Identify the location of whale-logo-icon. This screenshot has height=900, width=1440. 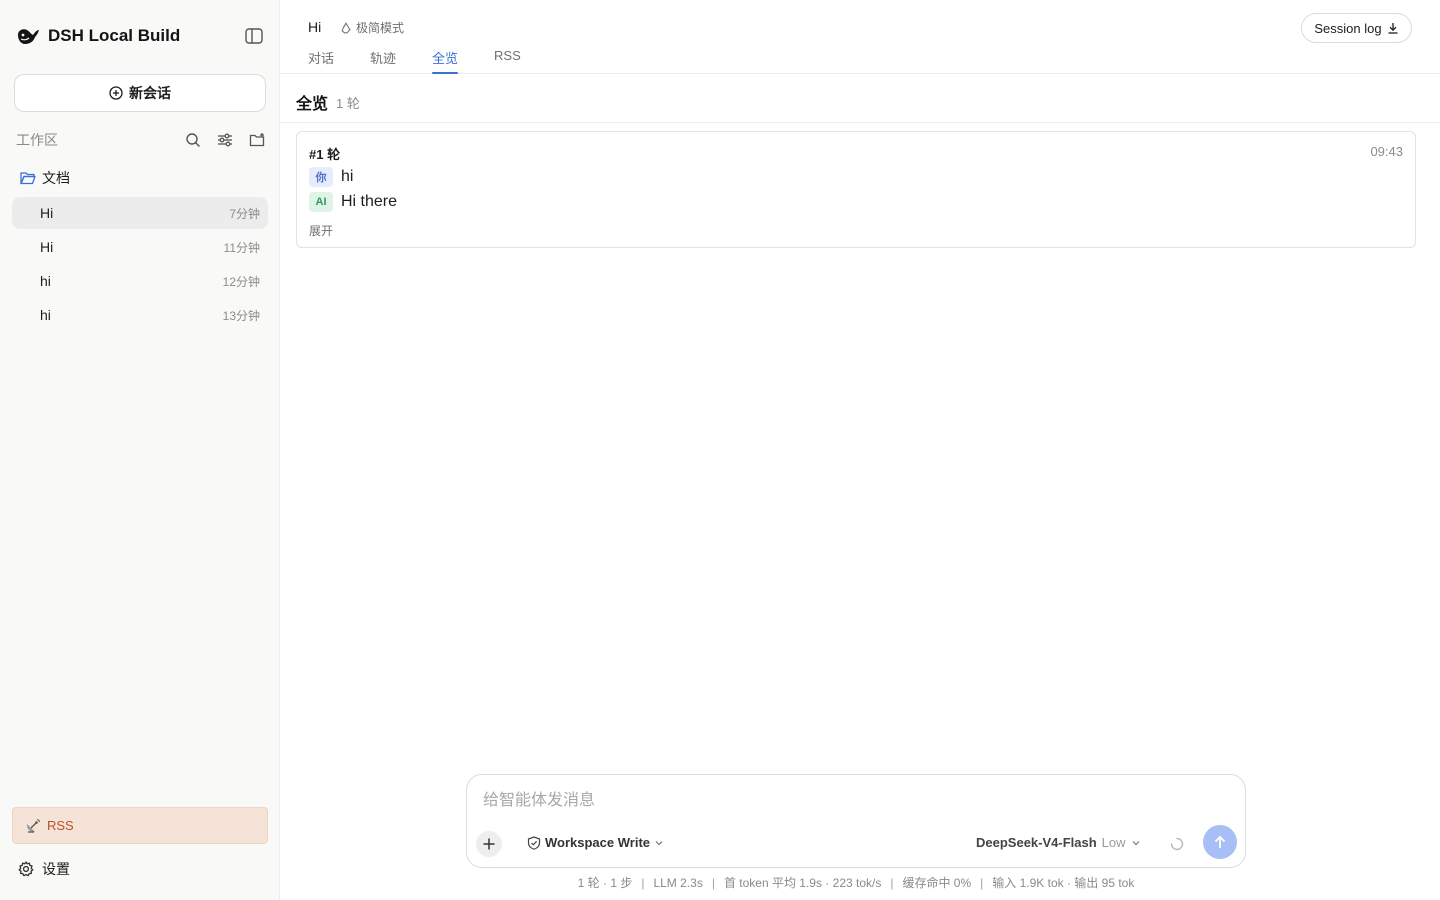
(28, 36).